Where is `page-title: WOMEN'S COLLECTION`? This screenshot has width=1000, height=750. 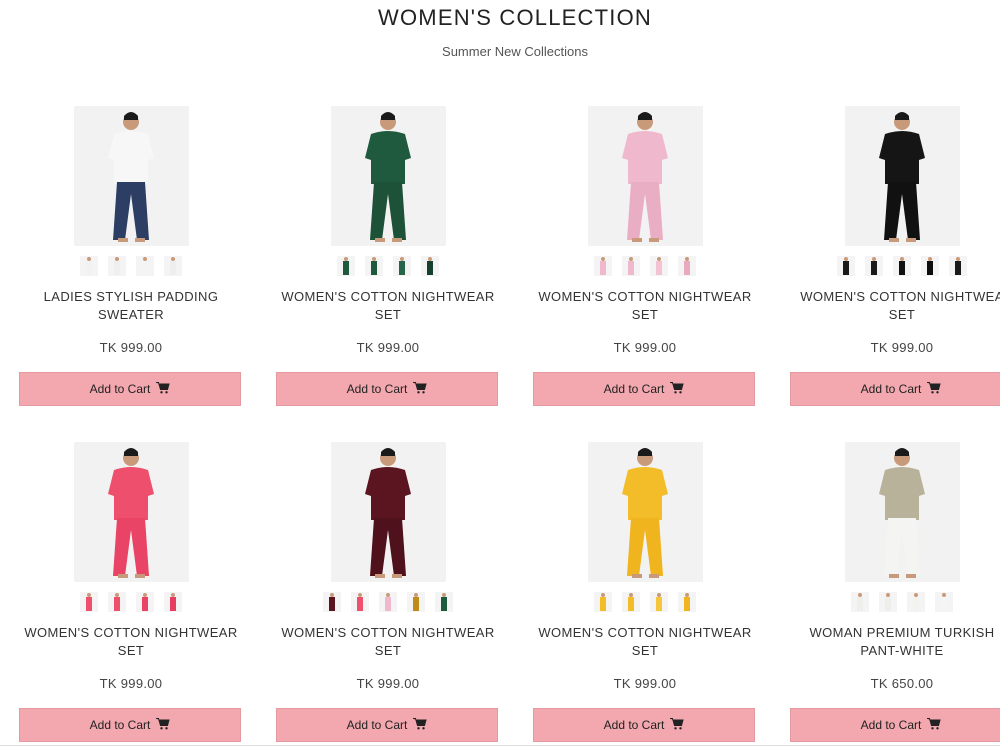 page-title: WOMEN'S COLLECTION is located at coordinates (515, 17).